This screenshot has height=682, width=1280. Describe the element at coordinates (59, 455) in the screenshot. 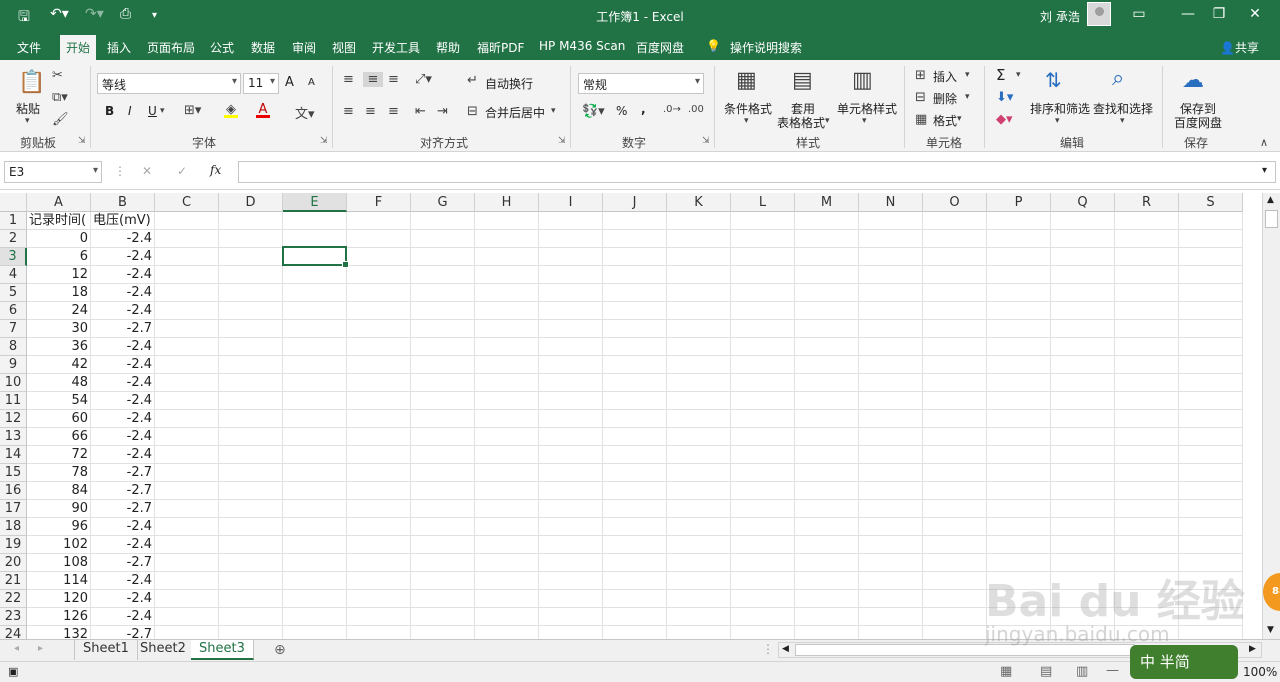

I see `cell-a: 72` at that location.